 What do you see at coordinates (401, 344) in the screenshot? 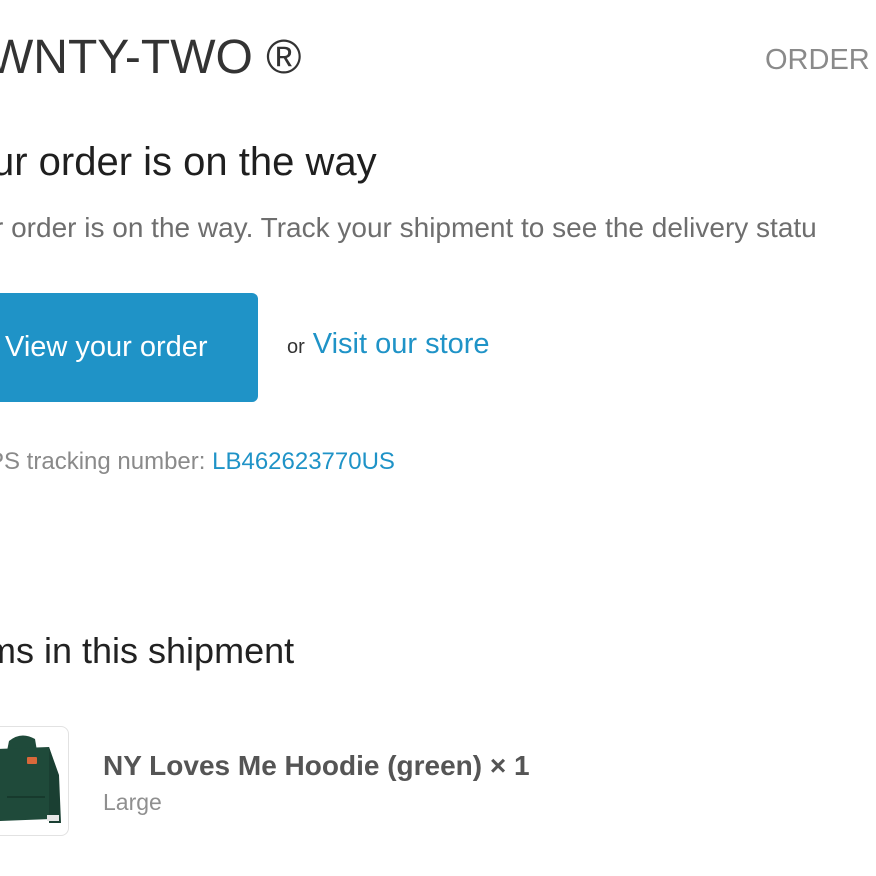
I see `visit-store-link: Visit our store` at bounding box center [401, 344].